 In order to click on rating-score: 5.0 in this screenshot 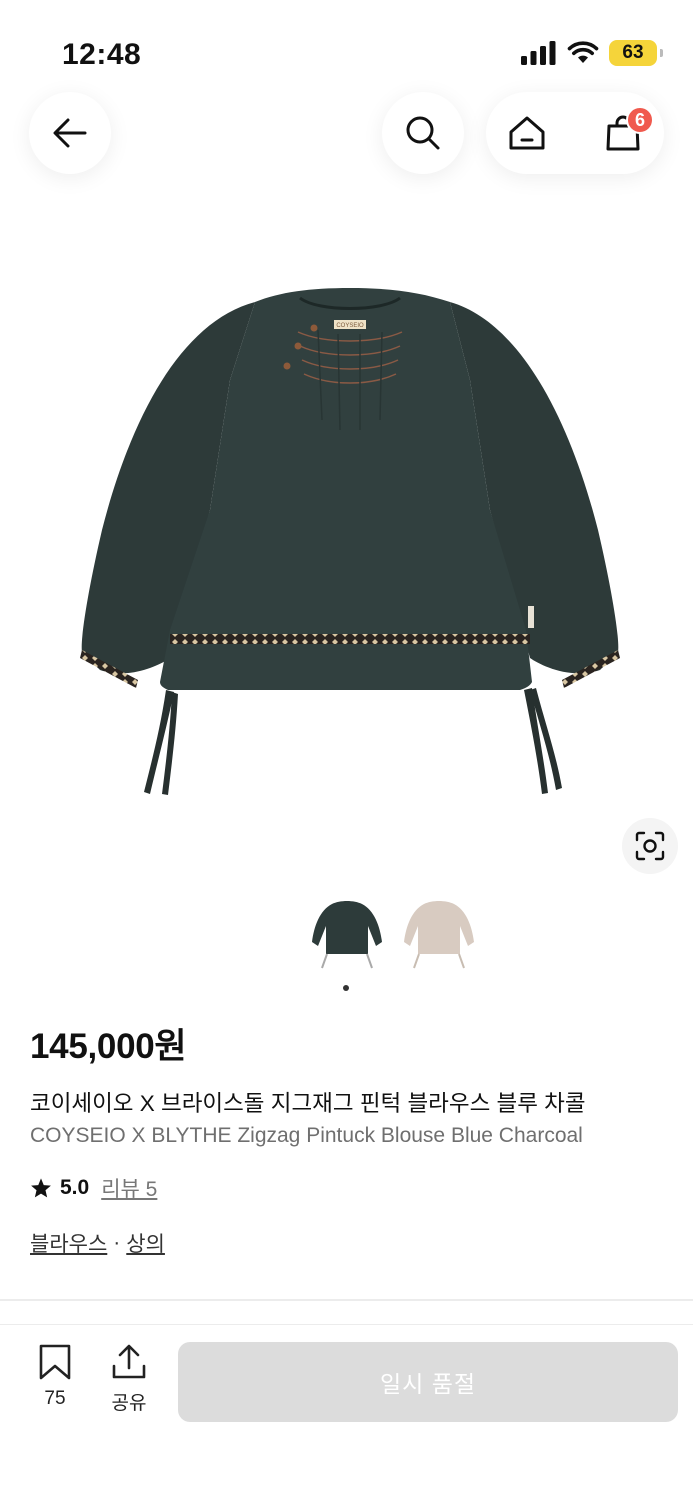, I will do `click(75, 1187)`.